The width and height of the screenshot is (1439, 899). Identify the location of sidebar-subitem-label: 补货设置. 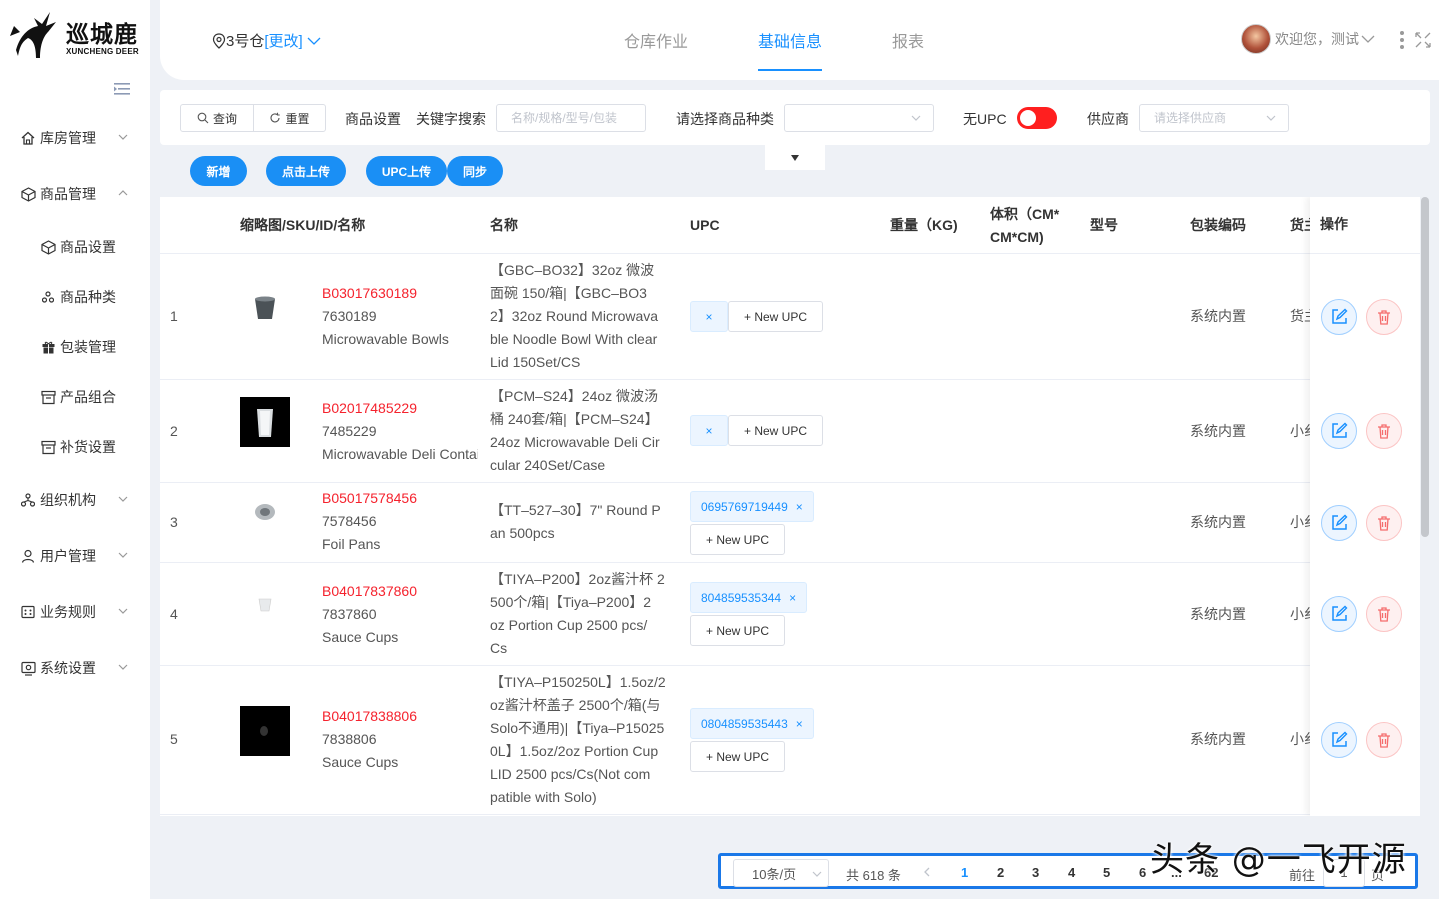
(88, 447).